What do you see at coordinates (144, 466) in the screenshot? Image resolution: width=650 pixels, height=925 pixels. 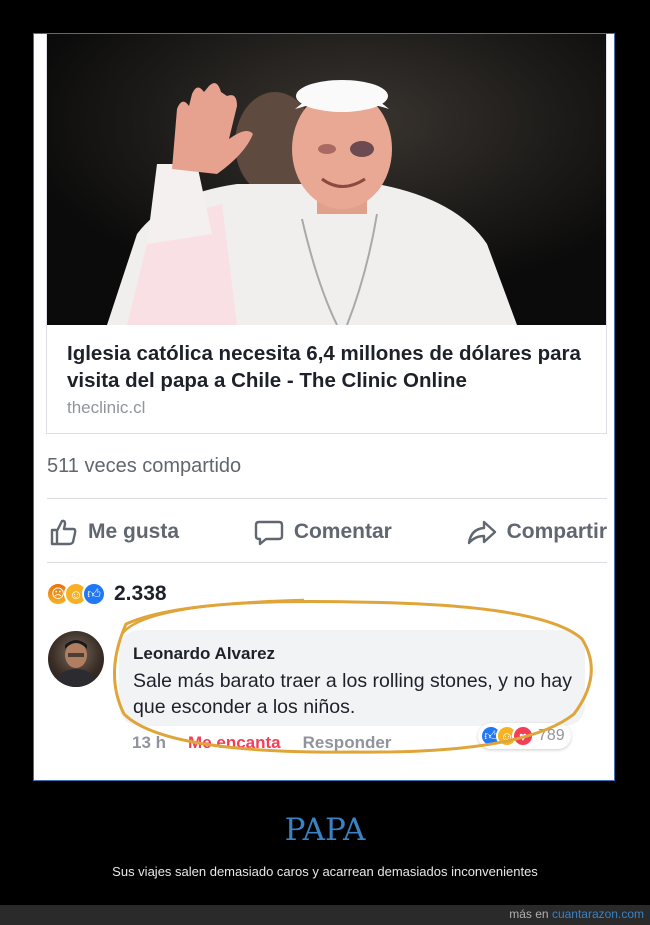 I see `share-count: 511 veces compartido` at bounding box center [144, 466].